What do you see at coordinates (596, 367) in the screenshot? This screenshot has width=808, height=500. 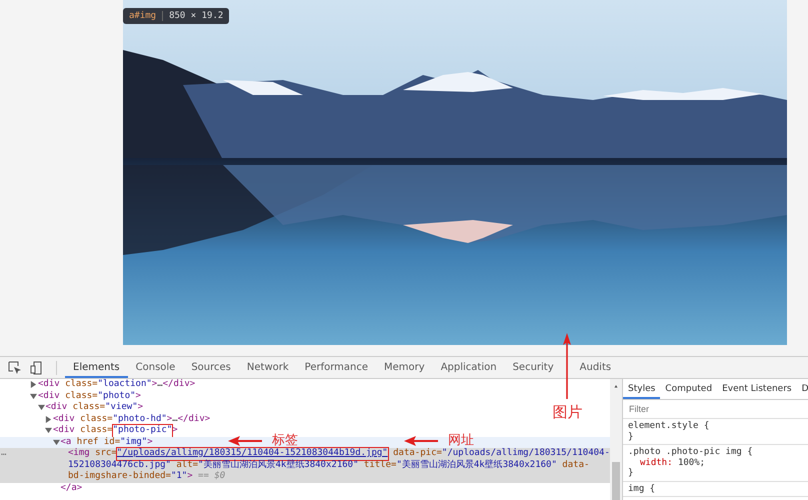 I see `devtools-tab: Audits` at bounding box center [596, 367].